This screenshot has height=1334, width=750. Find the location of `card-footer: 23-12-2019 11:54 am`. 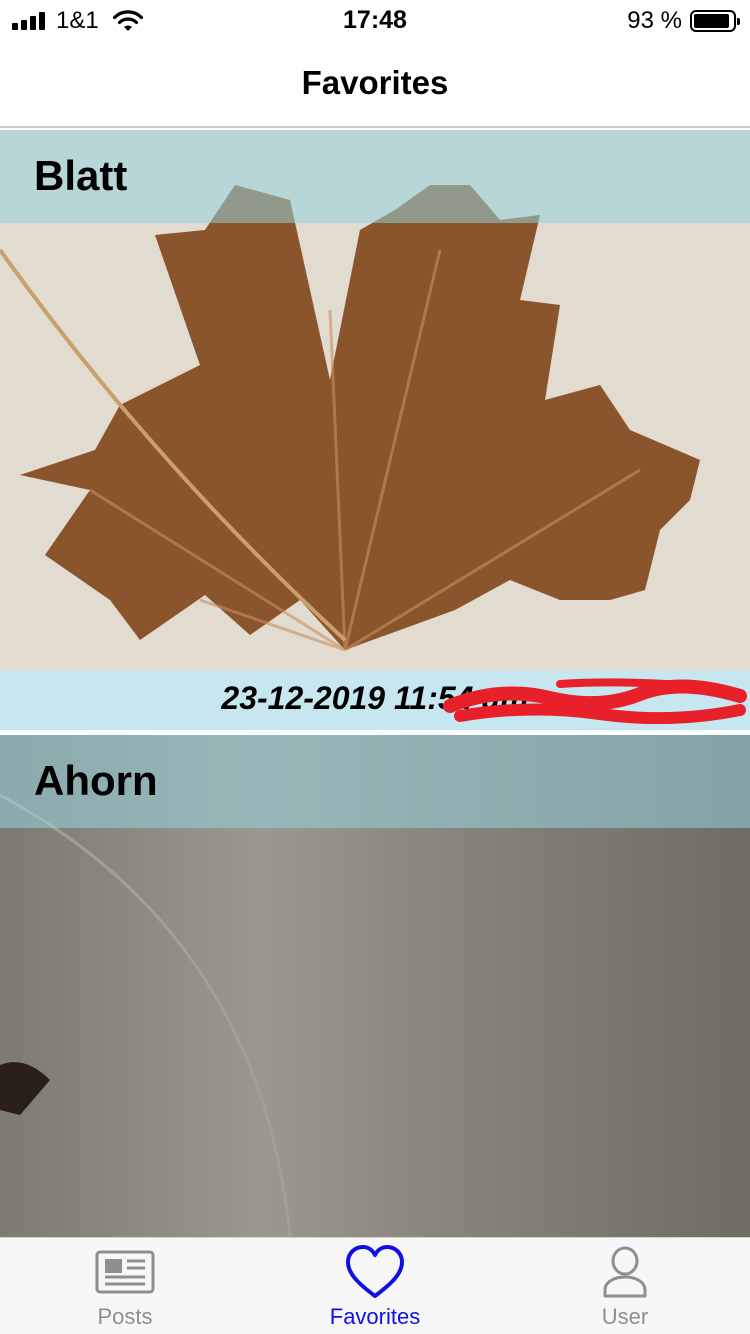

card-footer: 23-12-2019 11:54 am is located at coordinates (375, 700).